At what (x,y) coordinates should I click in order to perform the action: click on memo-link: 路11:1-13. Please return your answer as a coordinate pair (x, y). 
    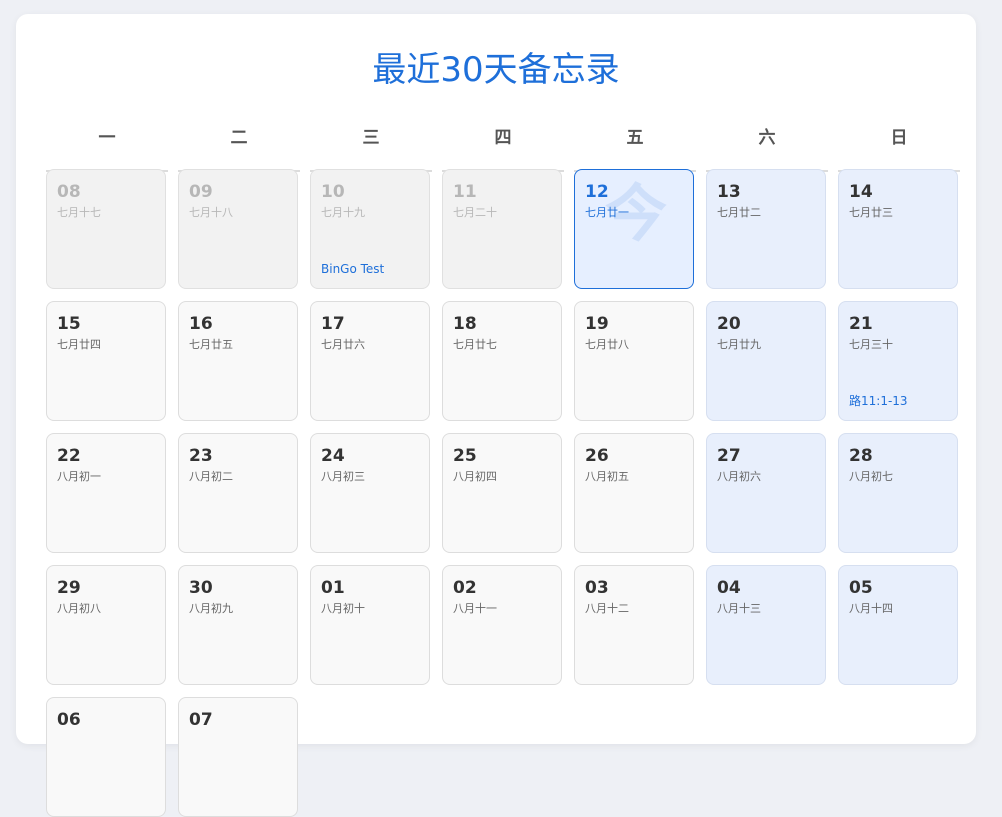
    Looking at the image, I should click on (878, 401).